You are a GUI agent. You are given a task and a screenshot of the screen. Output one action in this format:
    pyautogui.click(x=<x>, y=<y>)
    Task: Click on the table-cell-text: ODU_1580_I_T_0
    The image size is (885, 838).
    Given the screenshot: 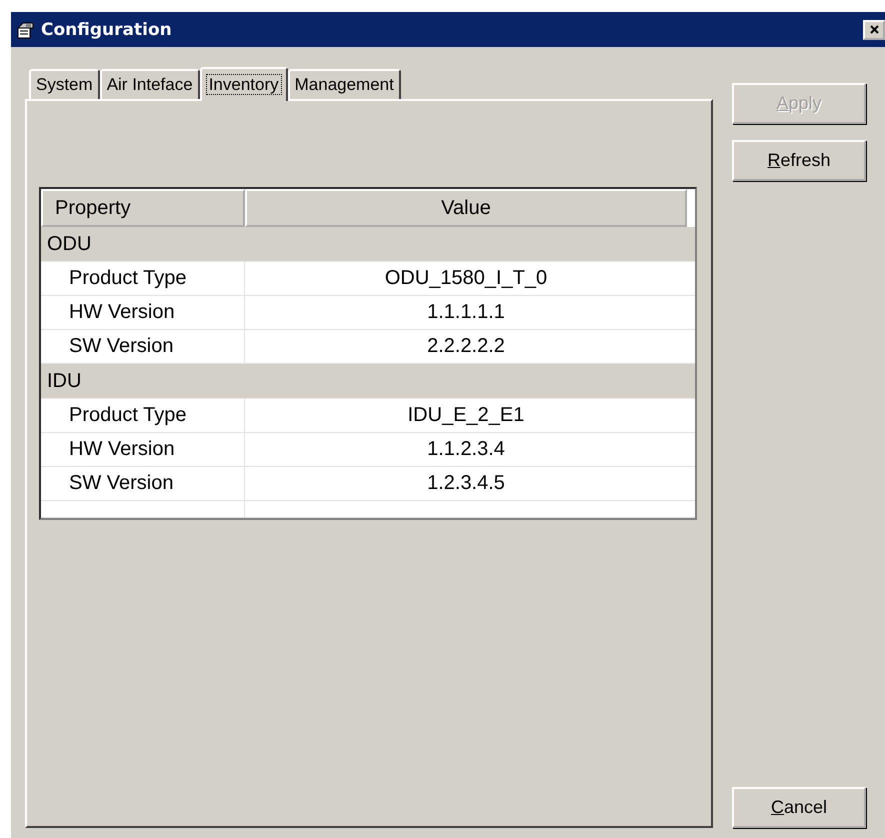 What is the action you would take?
    pyautogui.click(x=466, y=278)
    